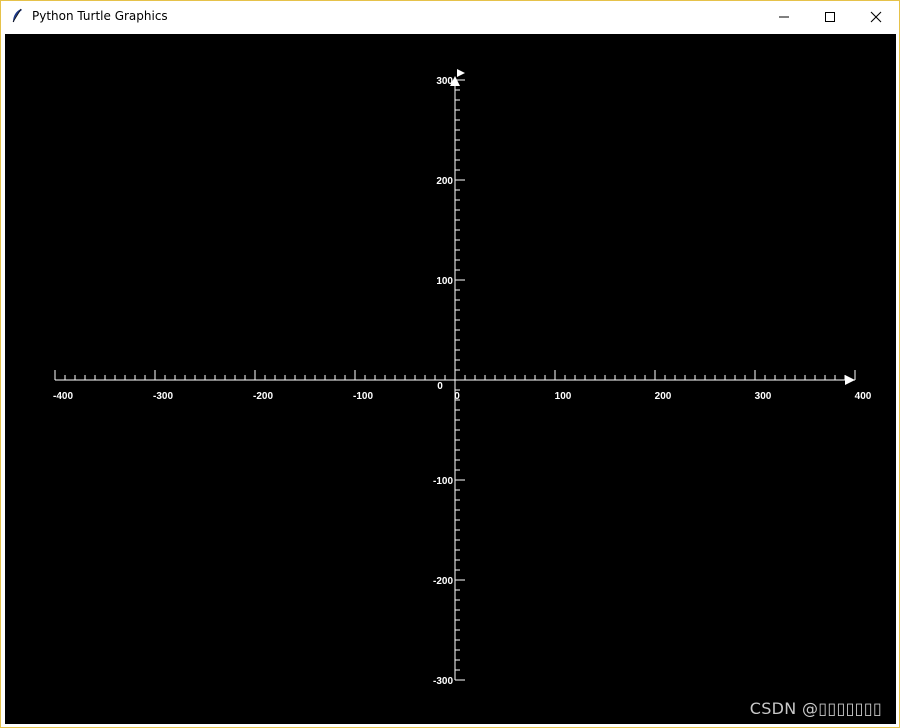 This screenshot has height=728, width=900. Describe the element at coordinates (815, 708) in the screenshot. I see `watermark-text: CSDN @▯▯▯▯▯▯▯` at that location.